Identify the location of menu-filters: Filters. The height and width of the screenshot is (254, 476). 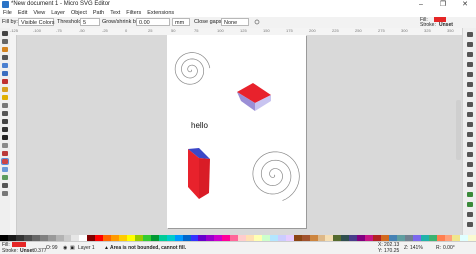
(133, 13).